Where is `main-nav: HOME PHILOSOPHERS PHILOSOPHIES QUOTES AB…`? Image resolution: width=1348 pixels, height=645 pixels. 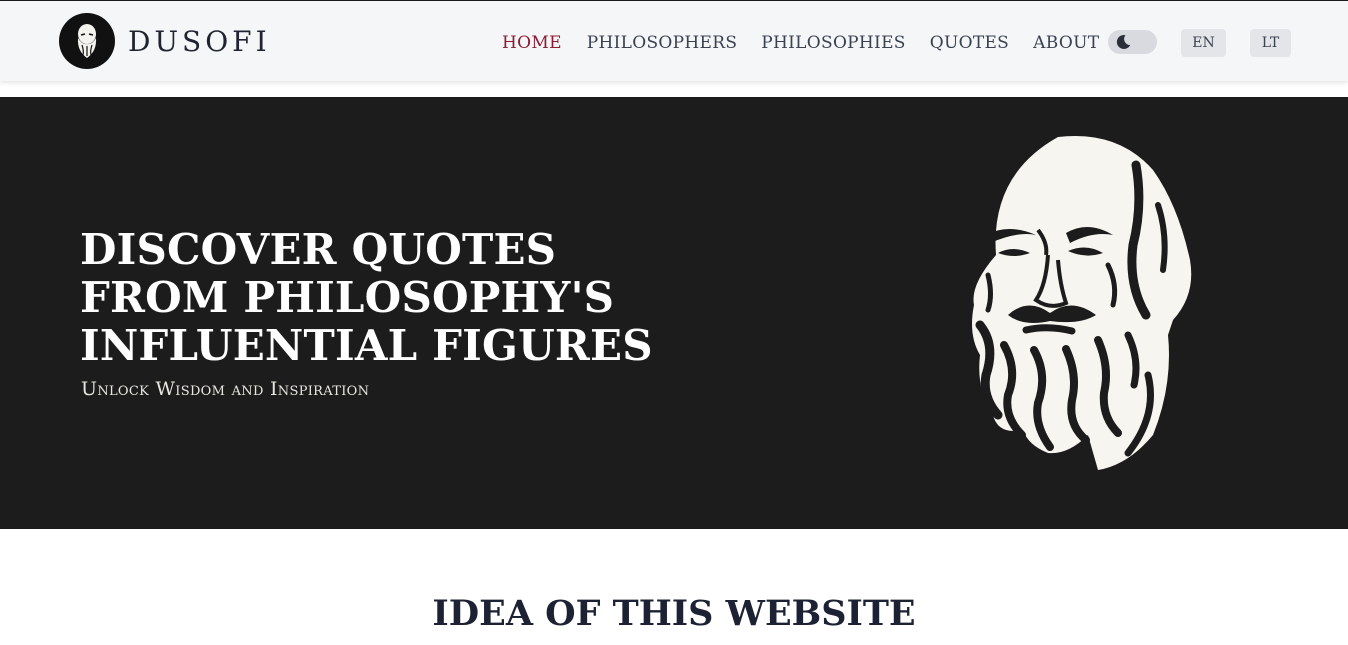
main-nav: HOME PHILOSOPHERS PHILOSOPHIES QUOTES AB… is located at coordinates (800, 43).